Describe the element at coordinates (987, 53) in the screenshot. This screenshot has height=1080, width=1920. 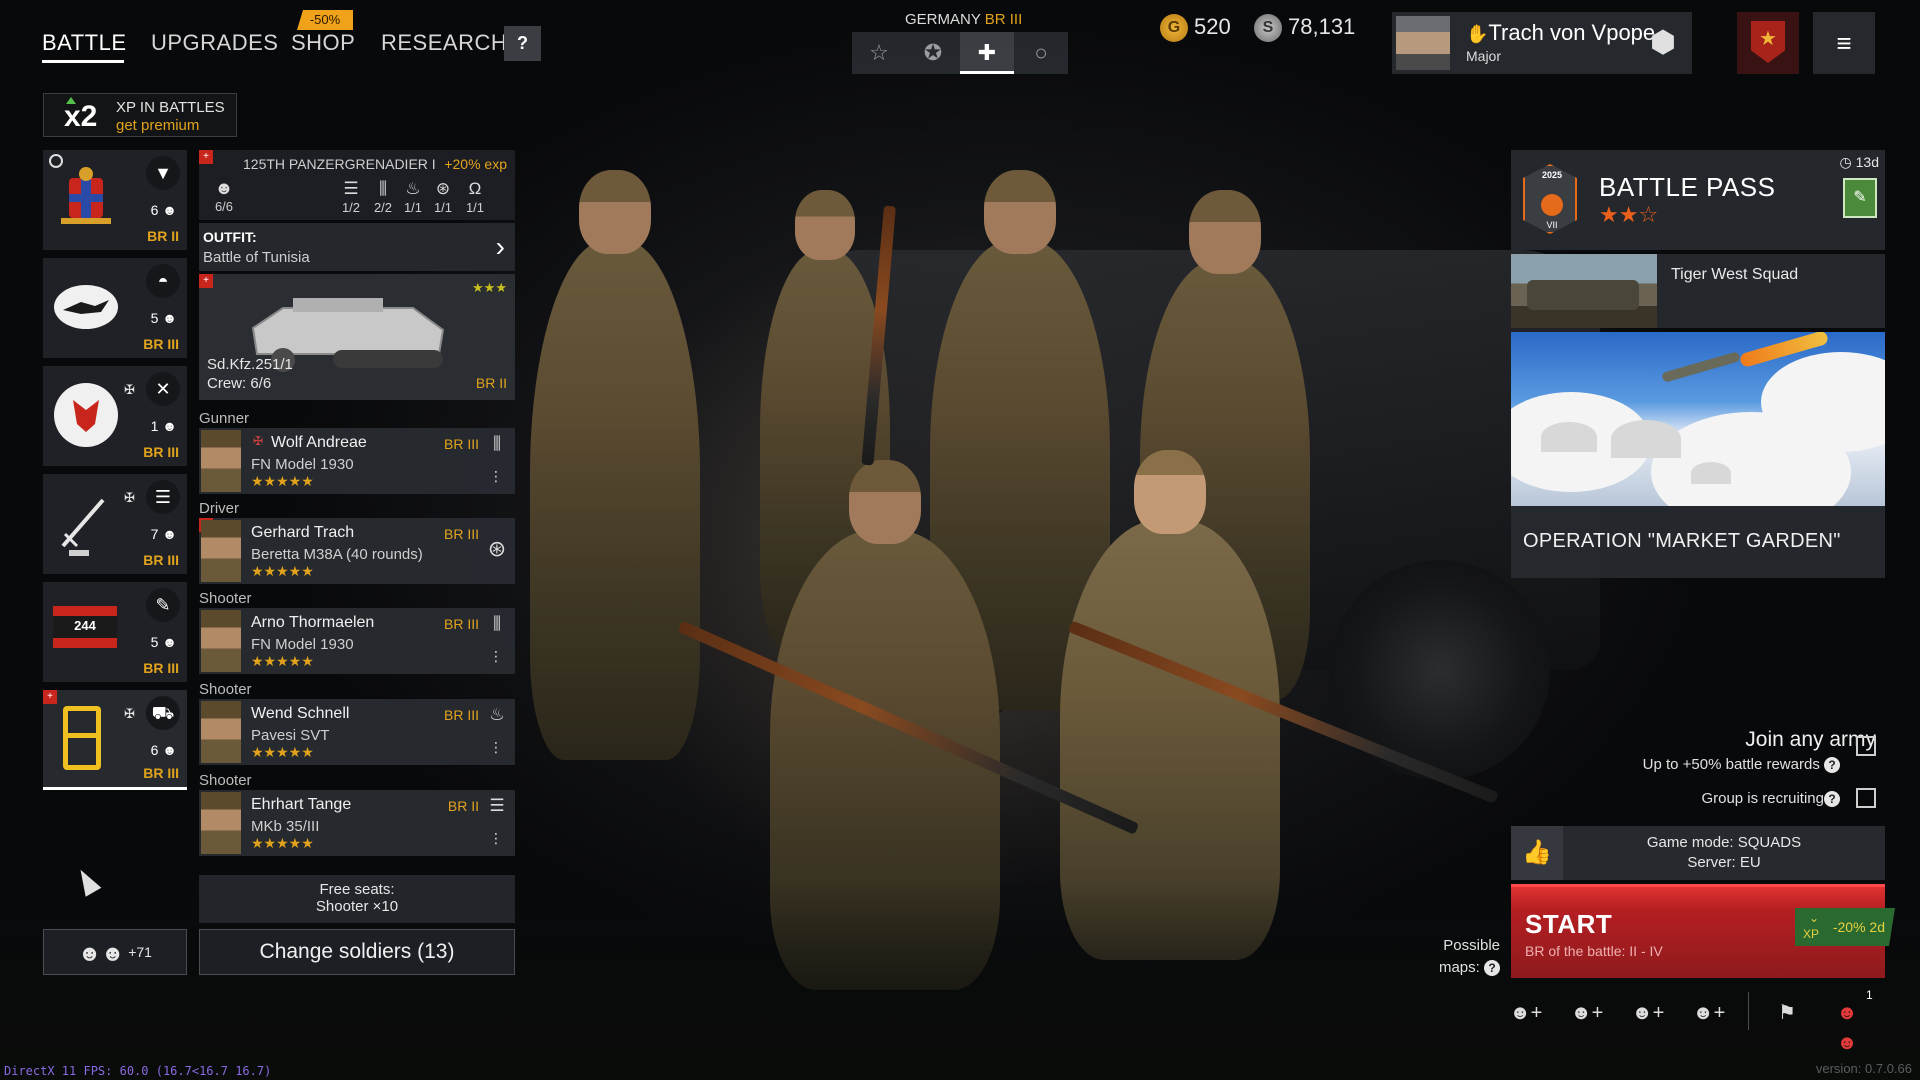
I see `germany-cross-icon: ✚` at that location.